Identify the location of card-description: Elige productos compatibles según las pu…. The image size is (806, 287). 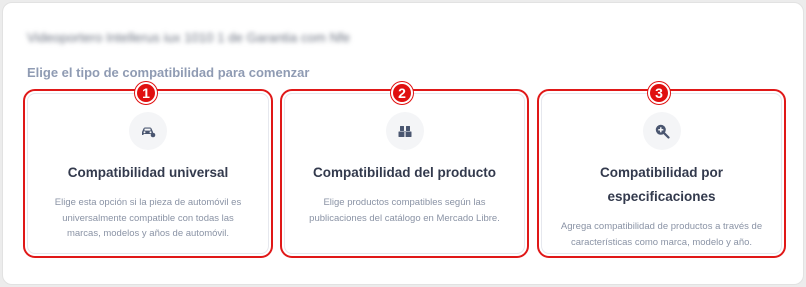
(404, 210).